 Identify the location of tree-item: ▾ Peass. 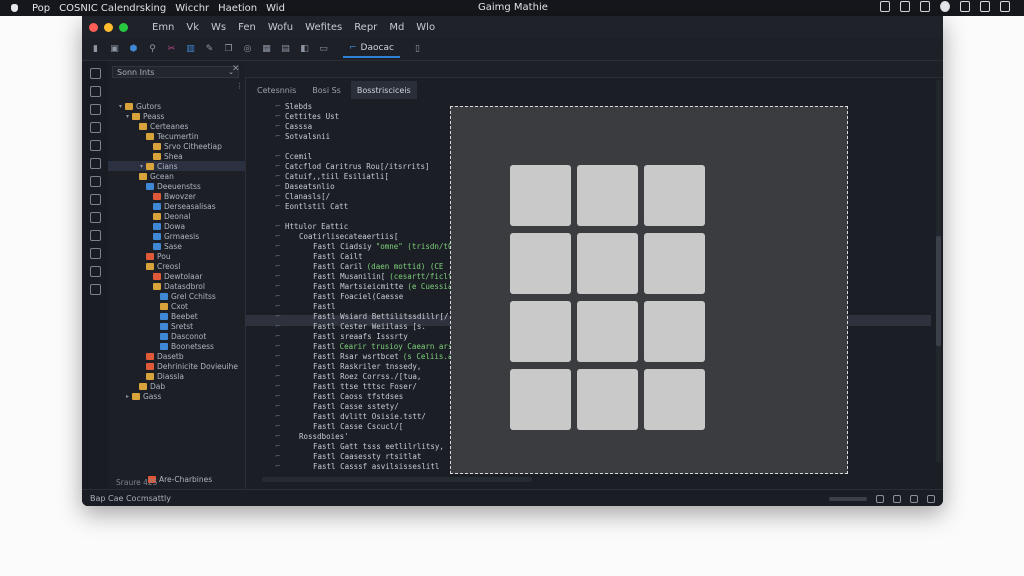
(145, 116).